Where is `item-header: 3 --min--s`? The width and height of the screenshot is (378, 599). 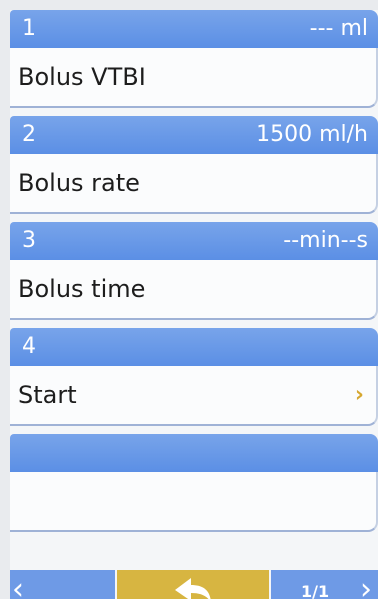 item-header: 3 --min--s is located at coordinates (194, 241).